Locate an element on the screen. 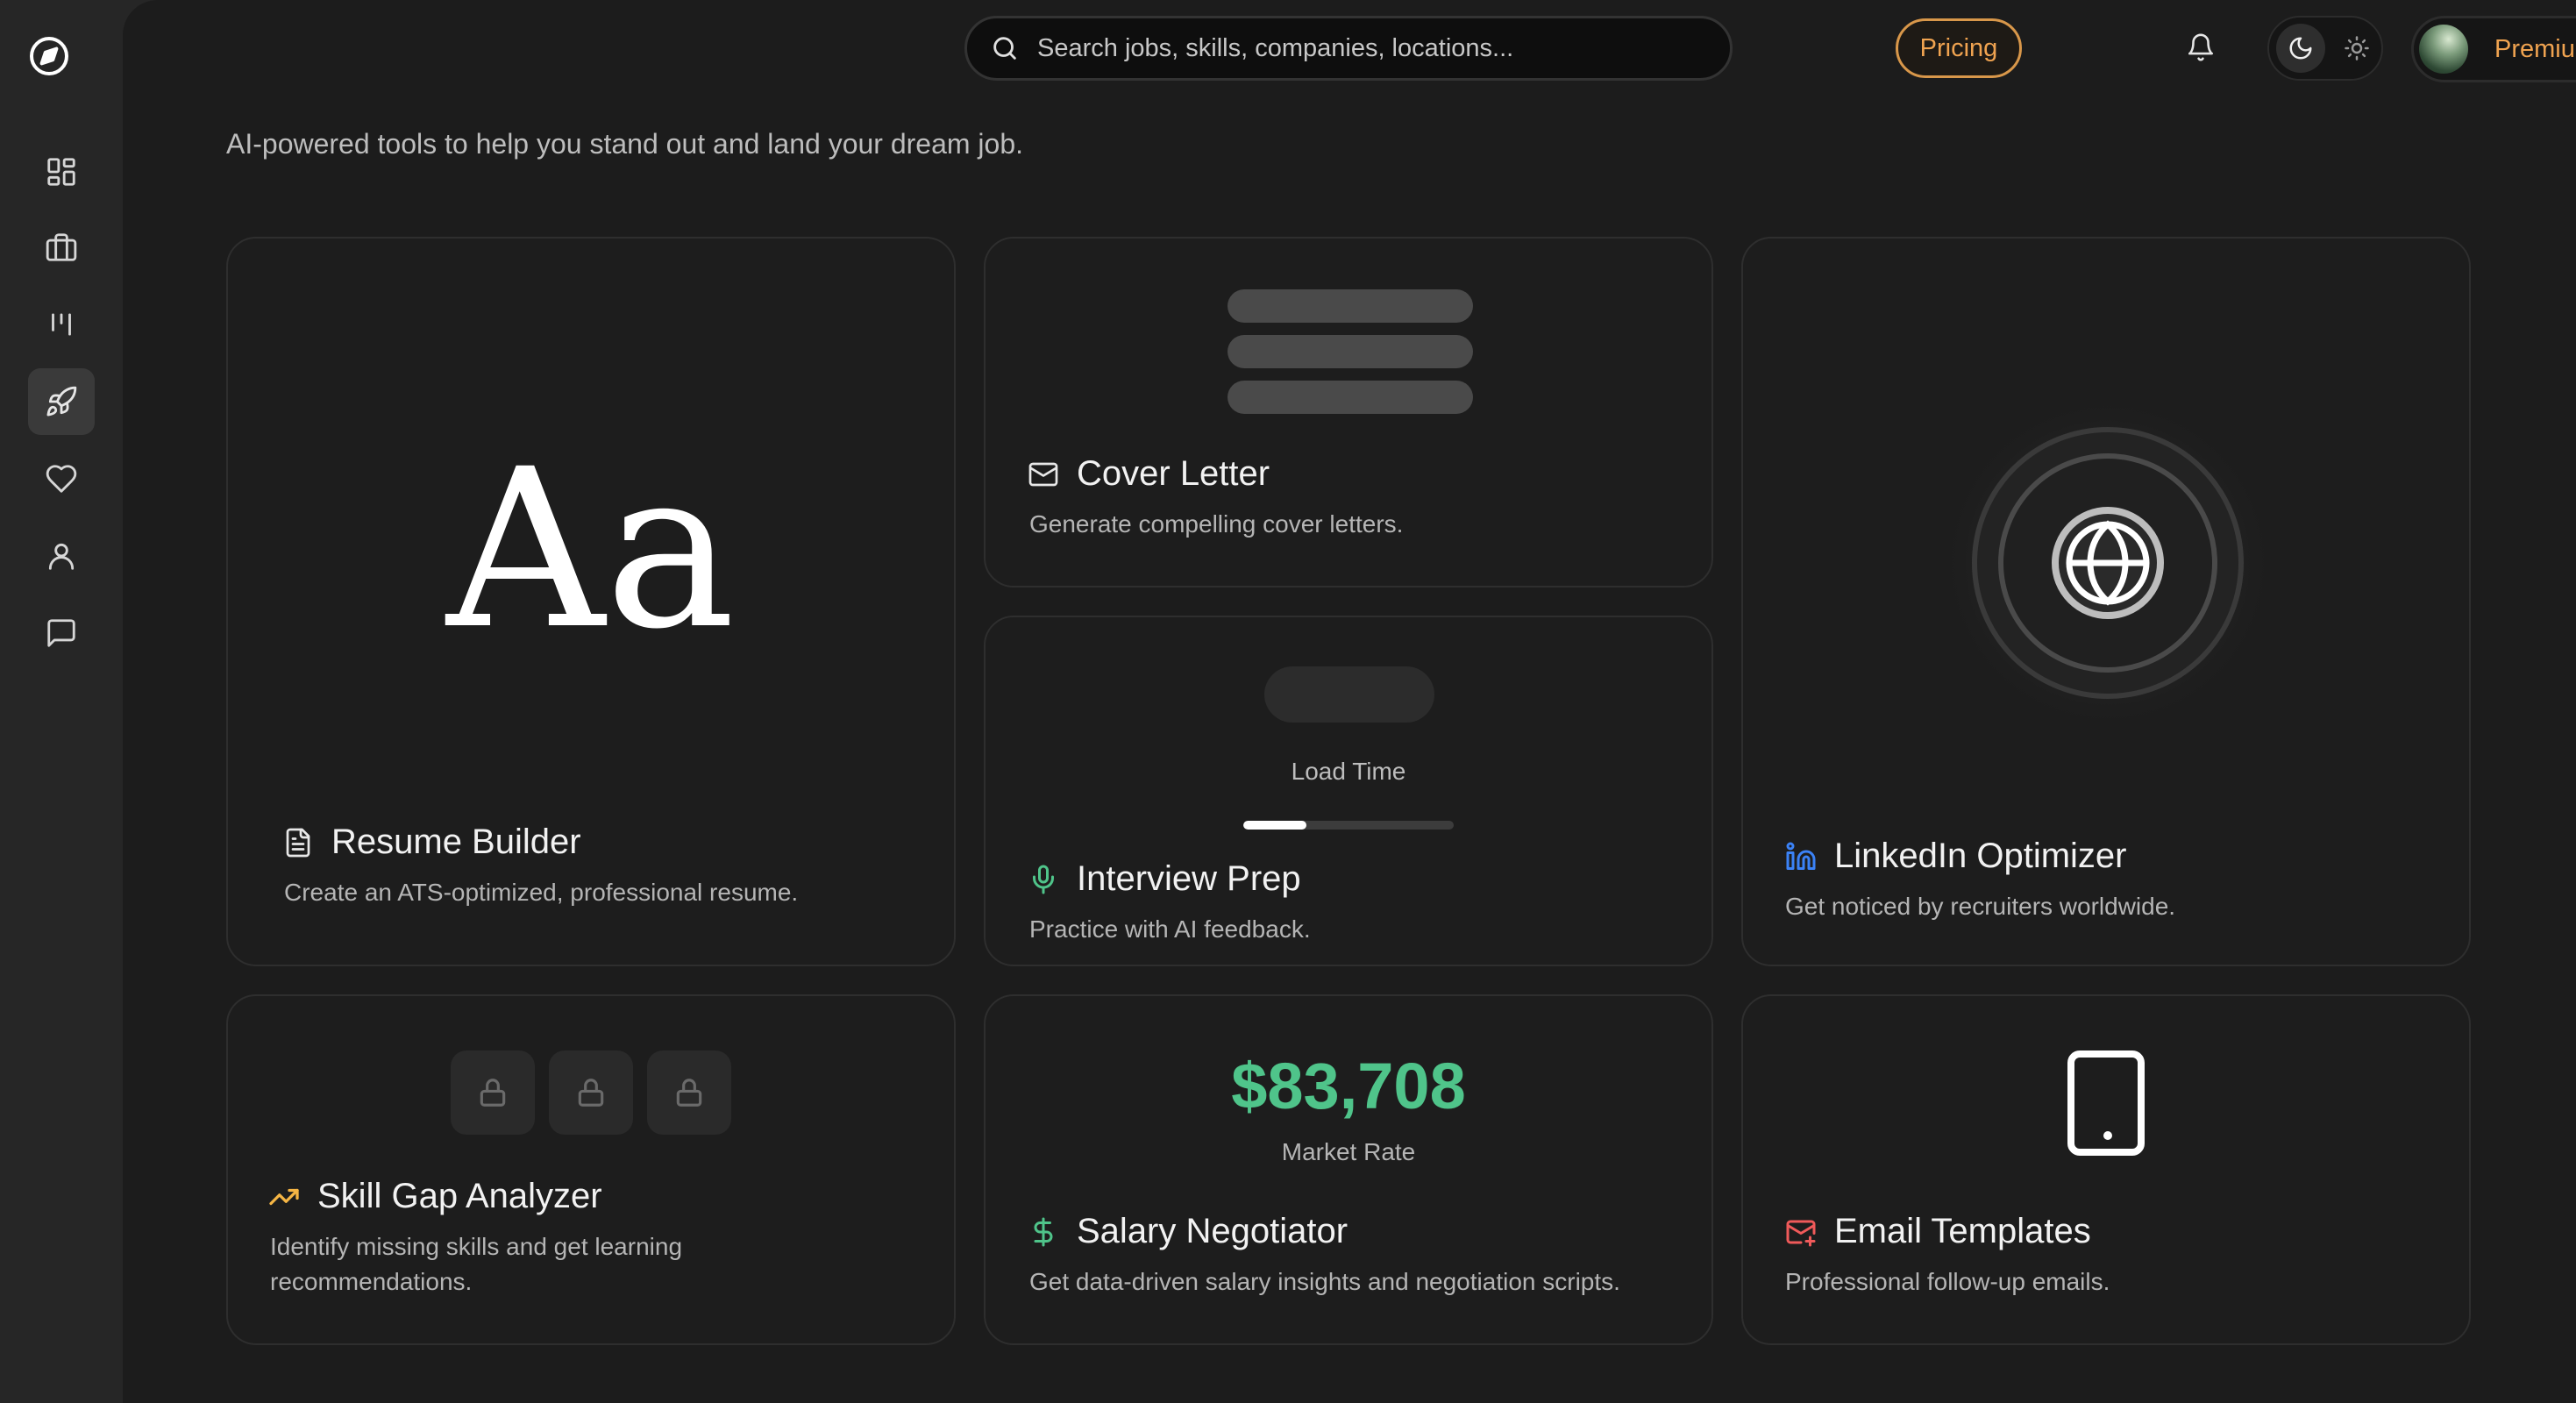 This screenshot has width=2576, height=1403. dark-mode-option is located at coordinates (2300, 48).